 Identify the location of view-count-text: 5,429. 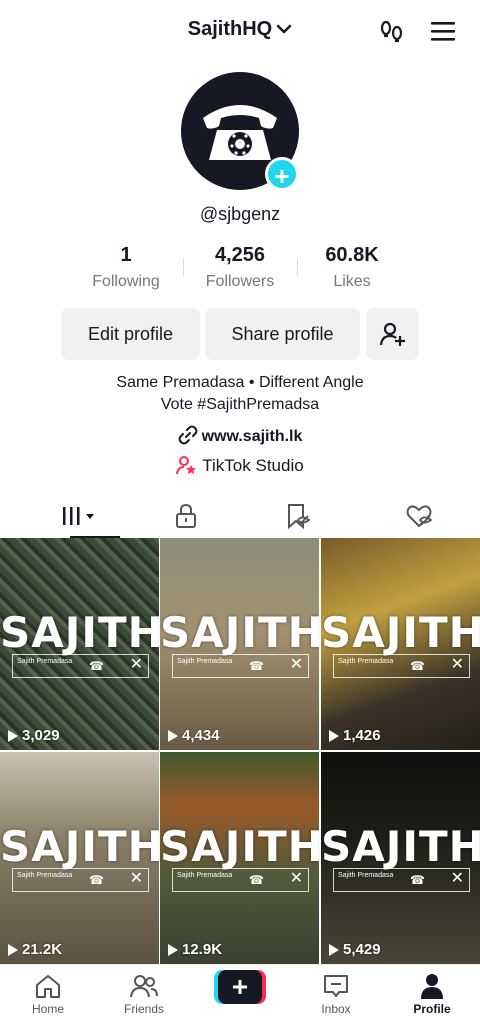
(362, 949).